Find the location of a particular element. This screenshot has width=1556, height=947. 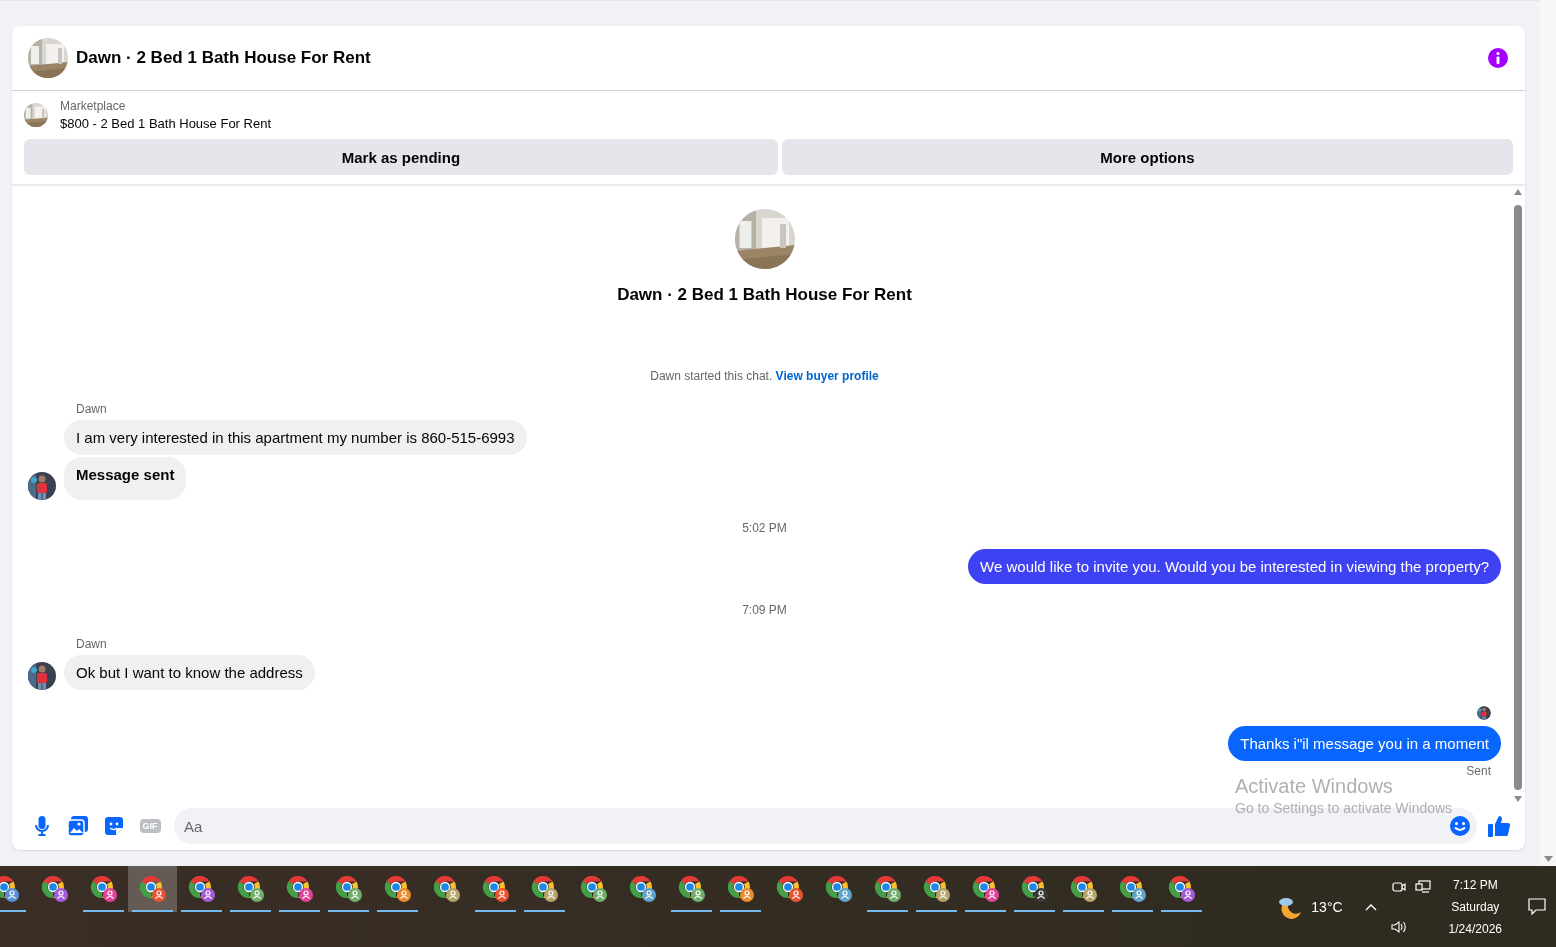

seen-avatar is located at coordinates (1484, 713).